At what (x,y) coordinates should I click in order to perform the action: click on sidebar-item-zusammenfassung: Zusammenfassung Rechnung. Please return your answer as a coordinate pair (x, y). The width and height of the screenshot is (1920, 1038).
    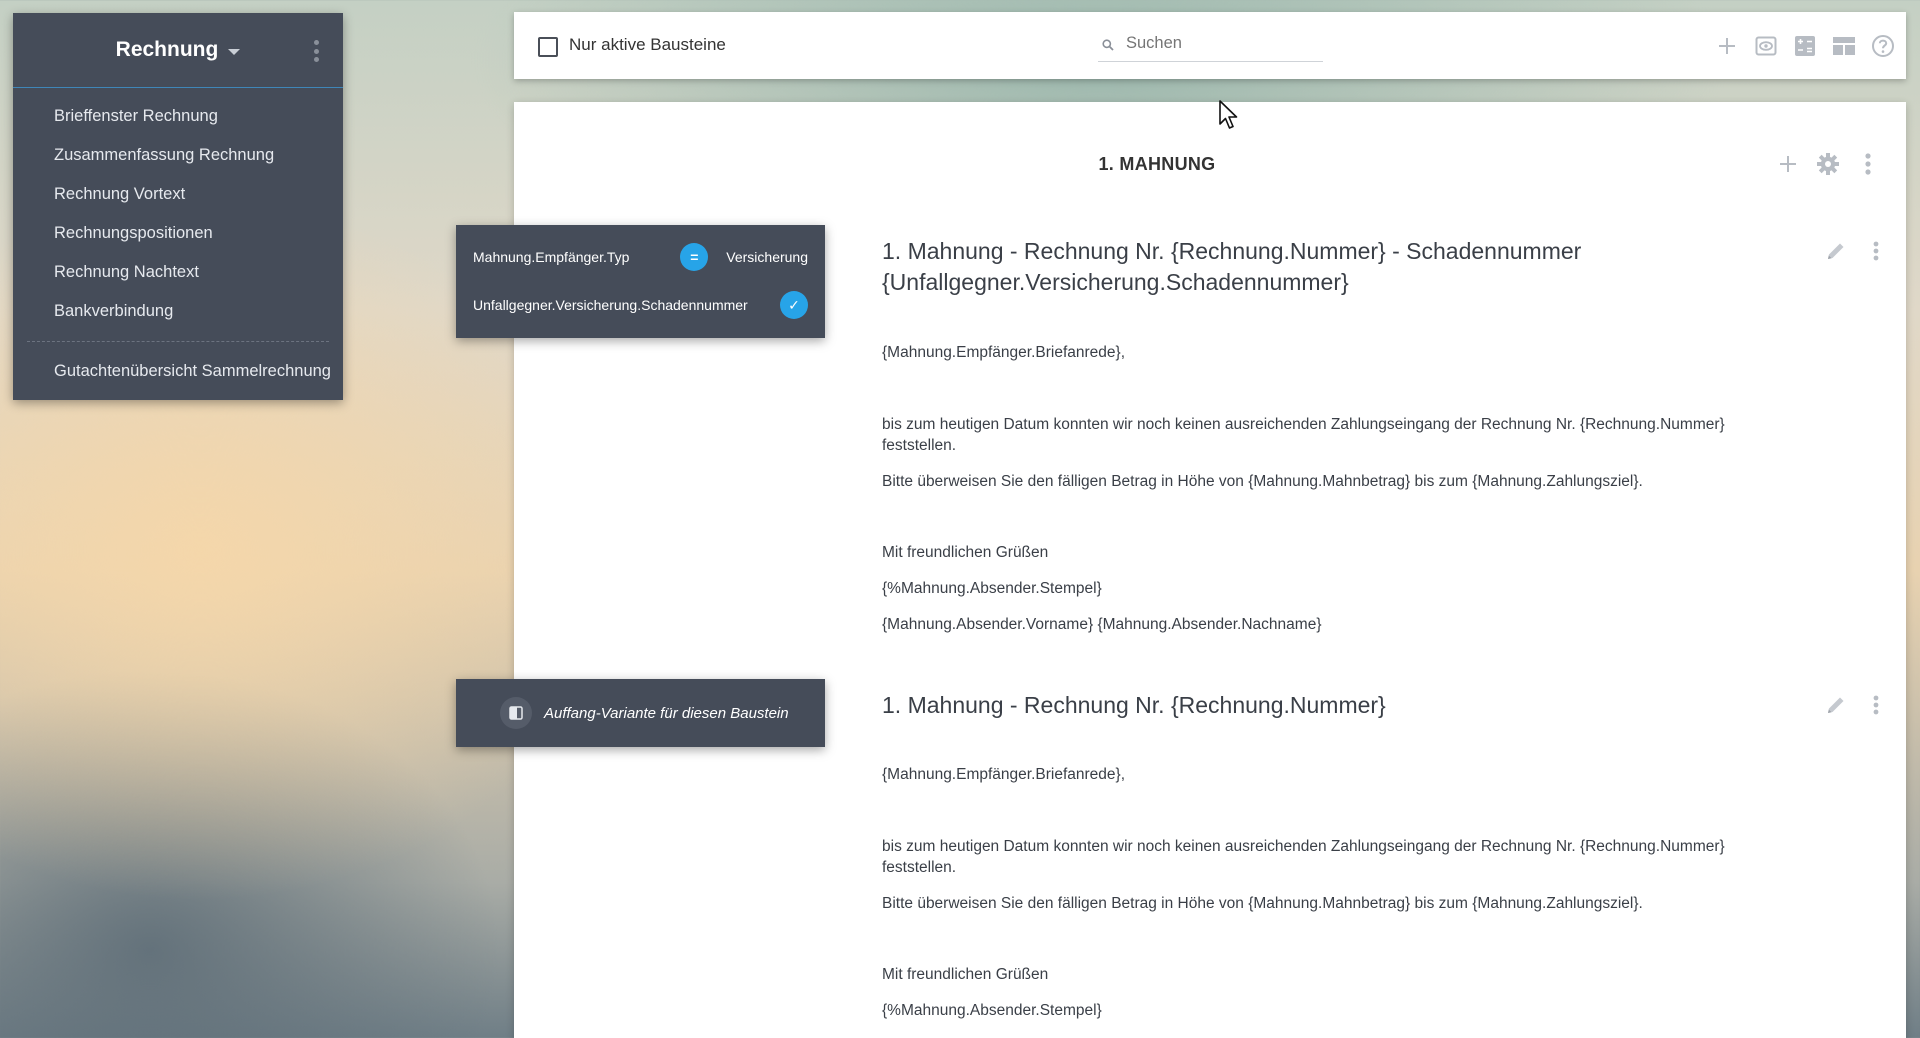
    Looking at the image, I should click on (178, 155).